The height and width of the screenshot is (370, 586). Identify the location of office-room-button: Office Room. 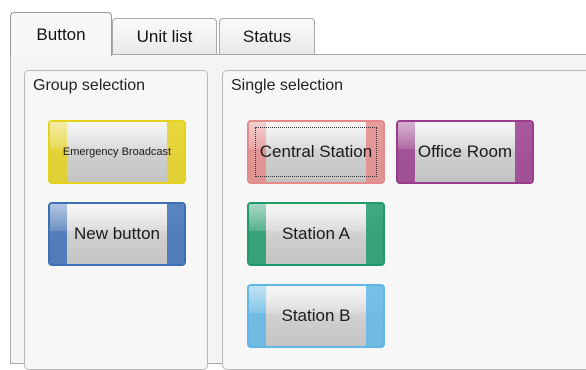
(465, 152).